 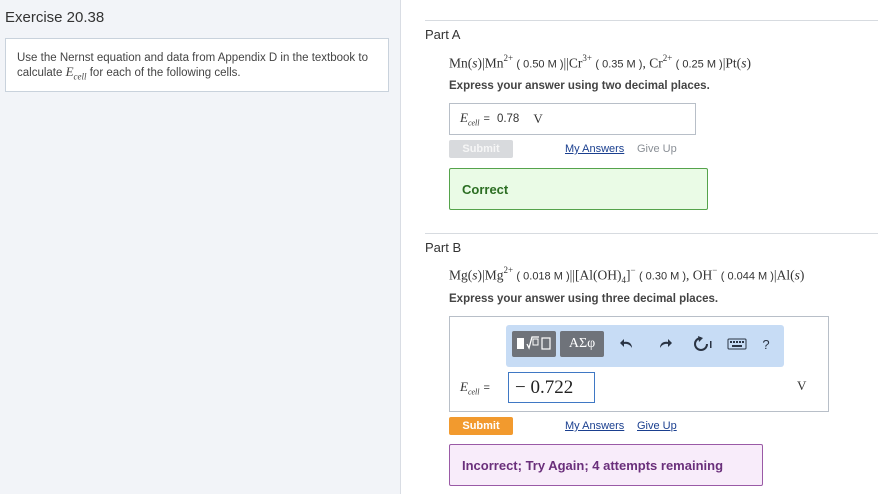 What do you see at coordinates (163, 73) in the screenshot?
I see `instruction-text-end: for each of the following cells.` at bounding box center [163, 73].